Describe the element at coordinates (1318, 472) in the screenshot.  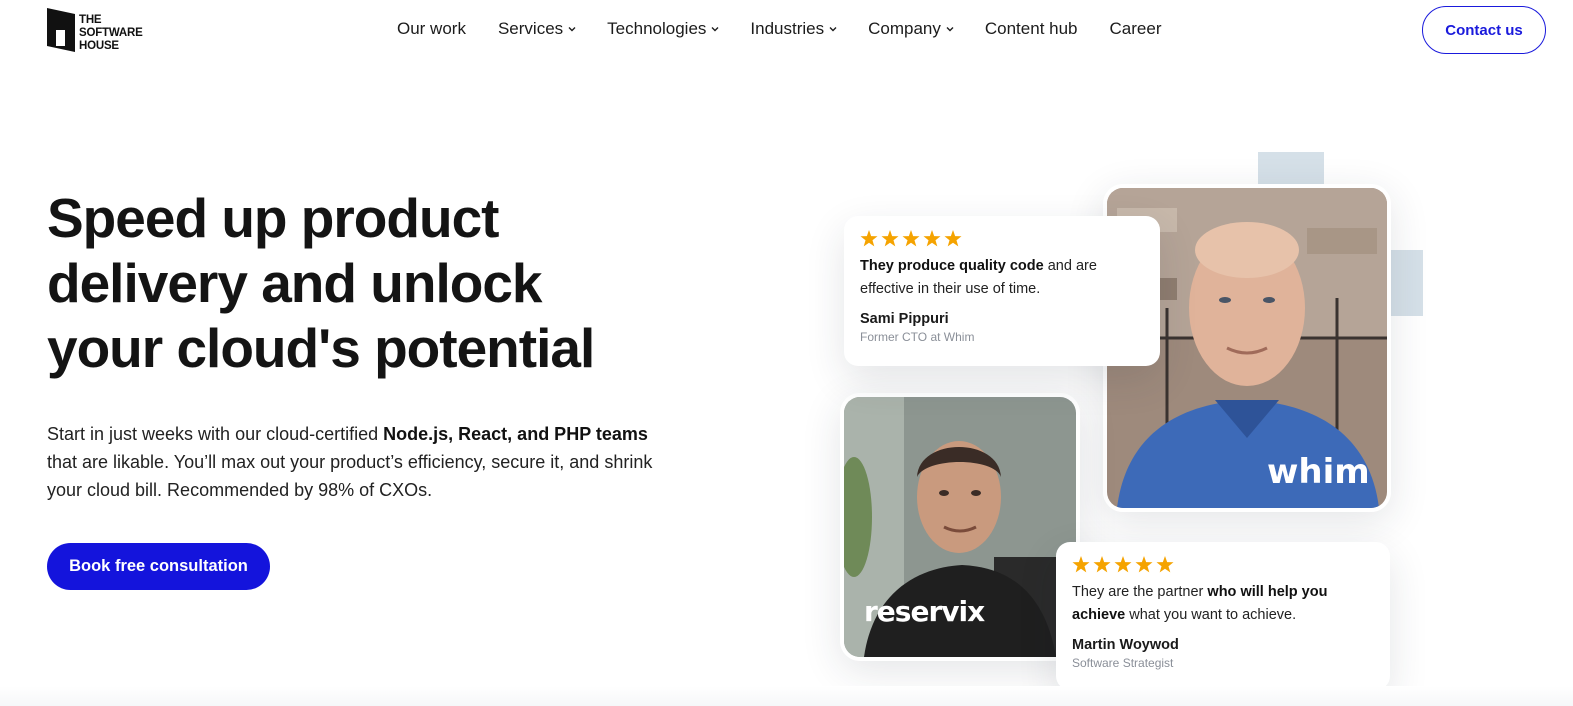
I see `whim-brand-label: whim` at that location.